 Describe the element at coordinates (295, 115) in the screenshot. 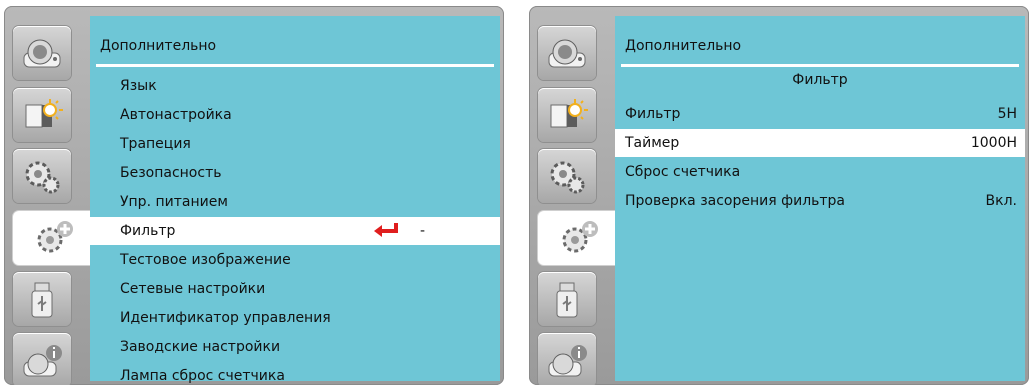

I see `menu-item-auto-setup: Автонастройка` at that location.